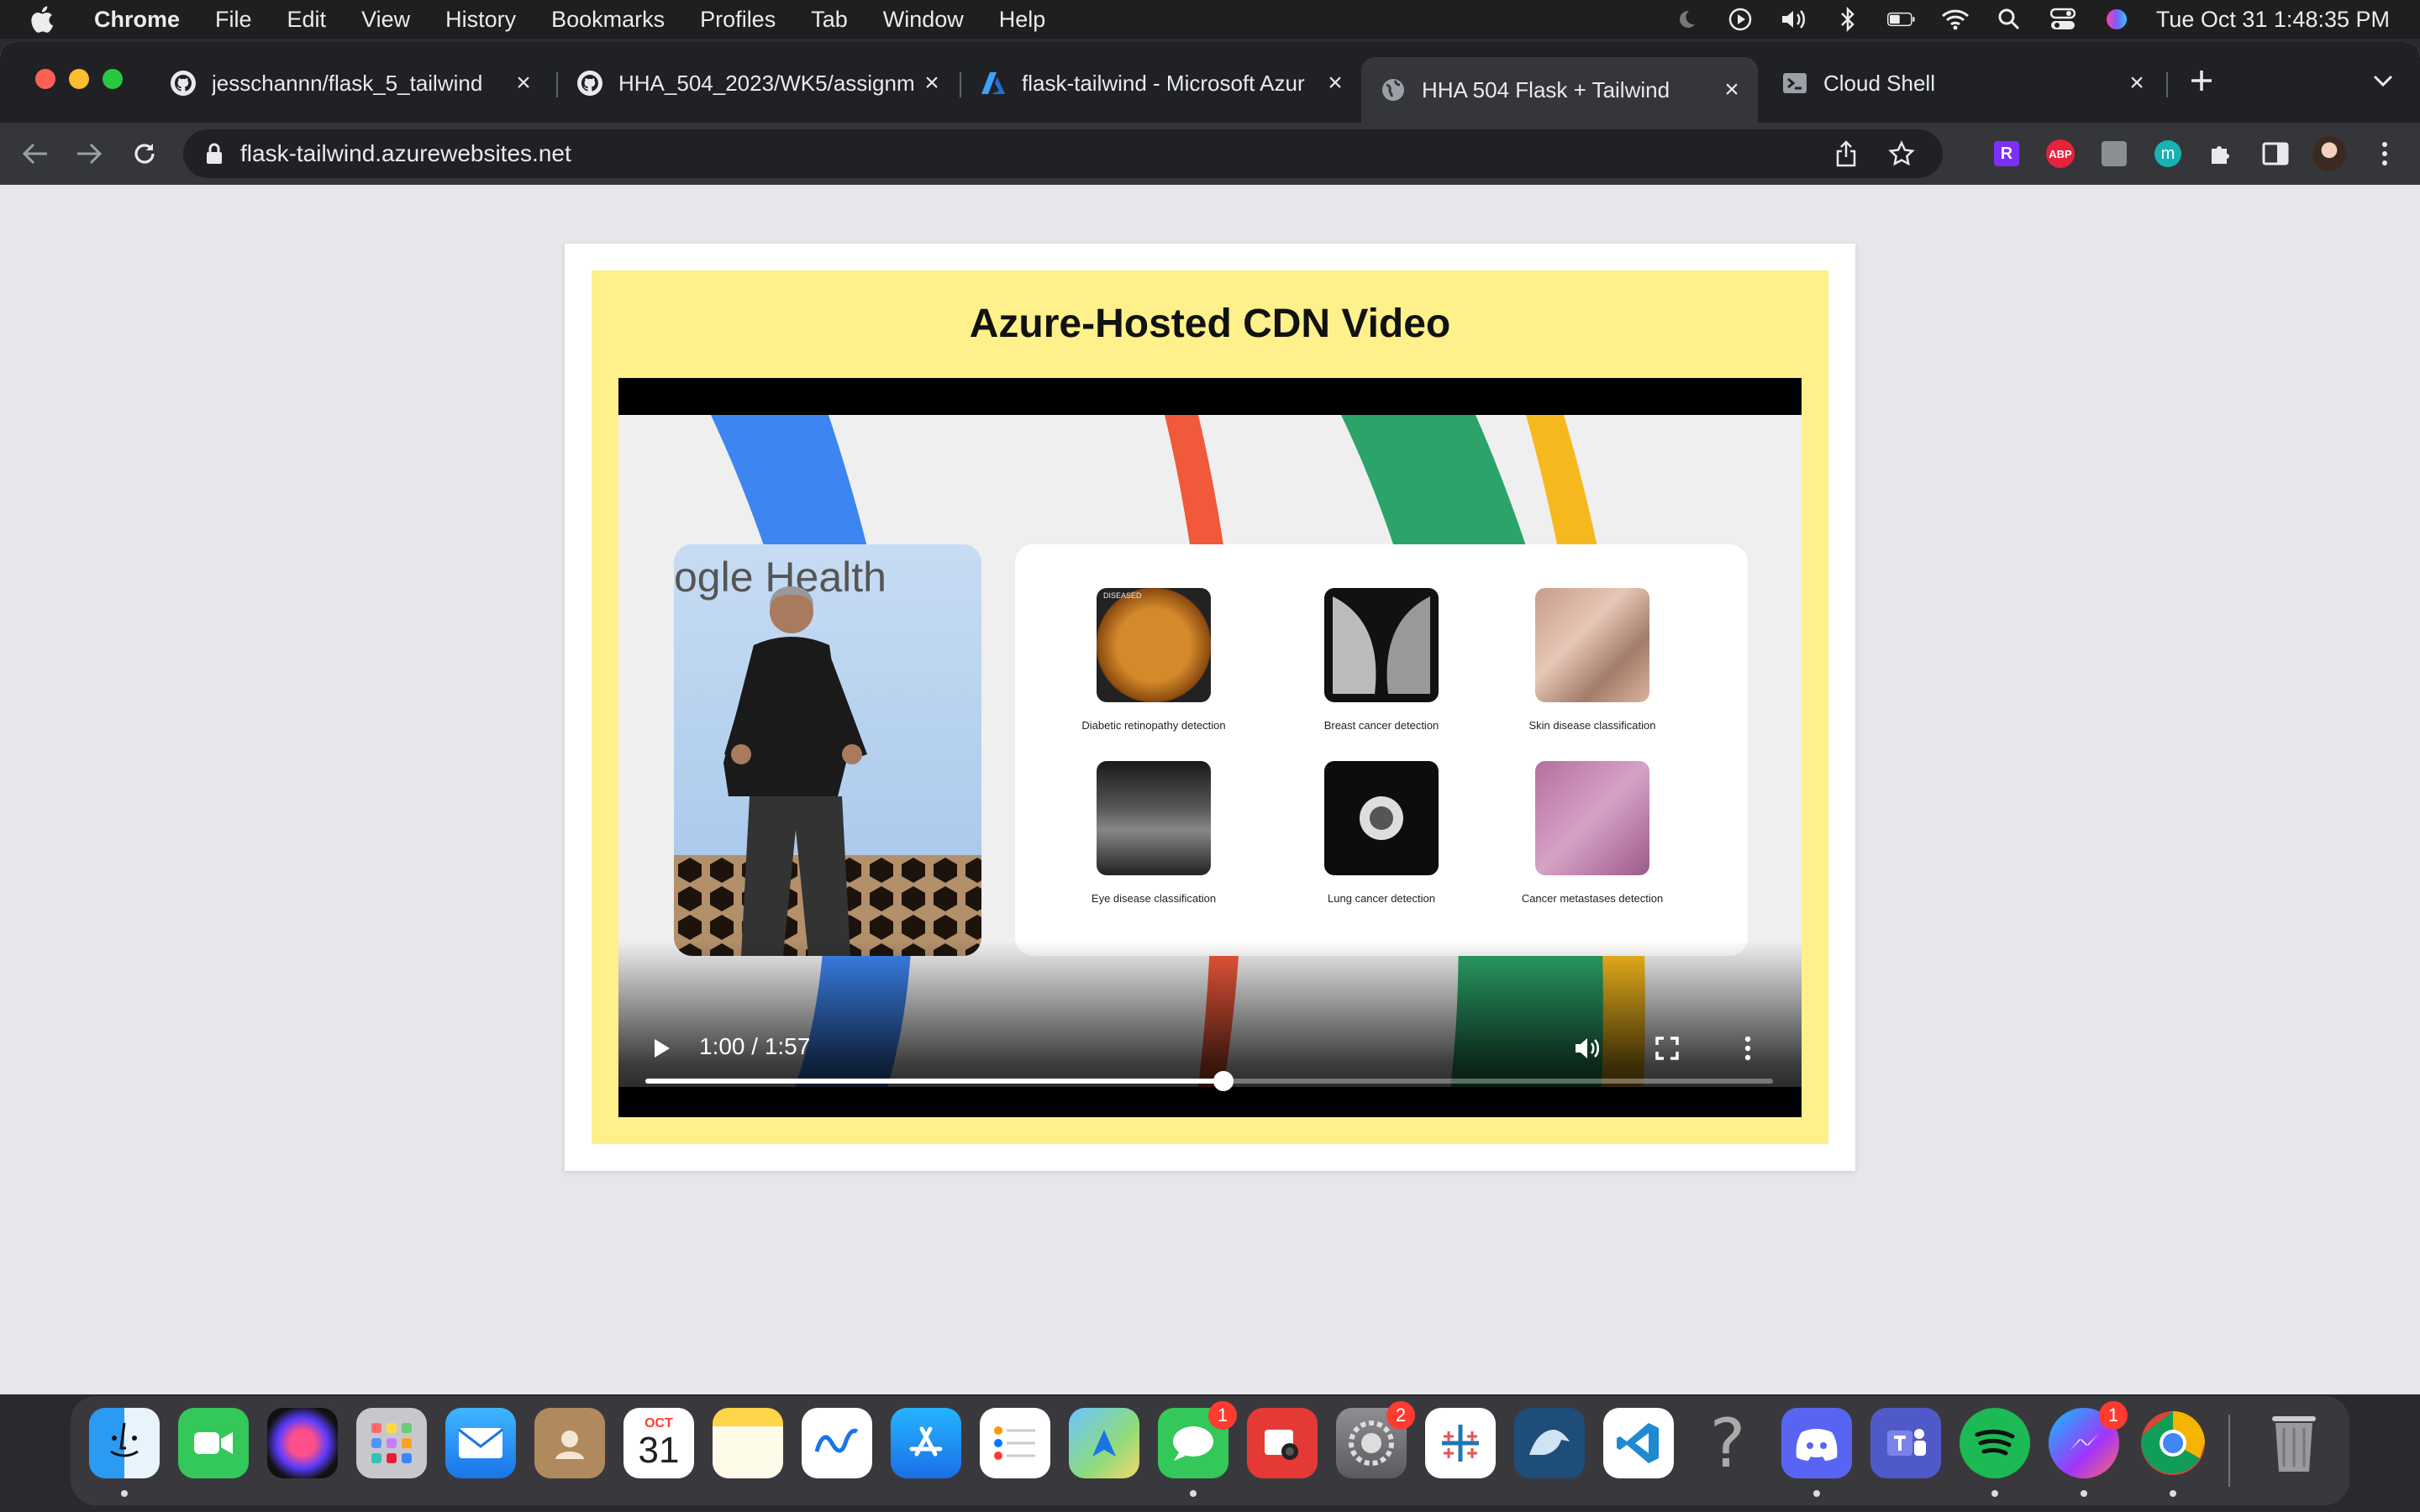  Describe the element at coordinates (837, 1443) in the screenshot. I see `freeform-icon` at that location.